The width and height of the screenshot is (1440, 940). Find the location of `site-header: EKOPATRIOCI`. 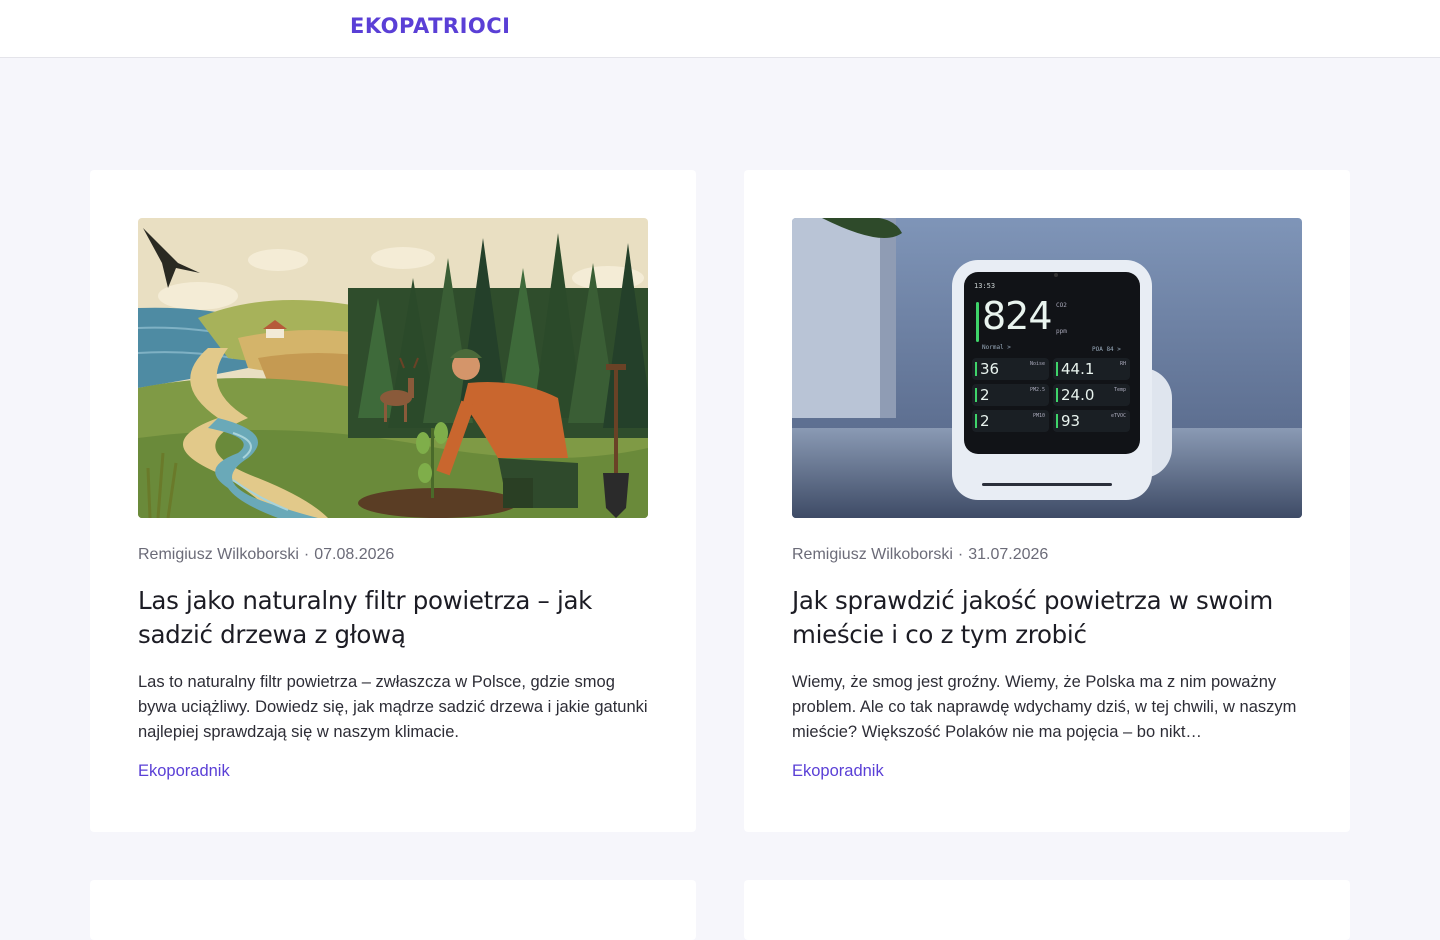

site-header: EKOPATRIOCI is located at coordinates (720, 29).